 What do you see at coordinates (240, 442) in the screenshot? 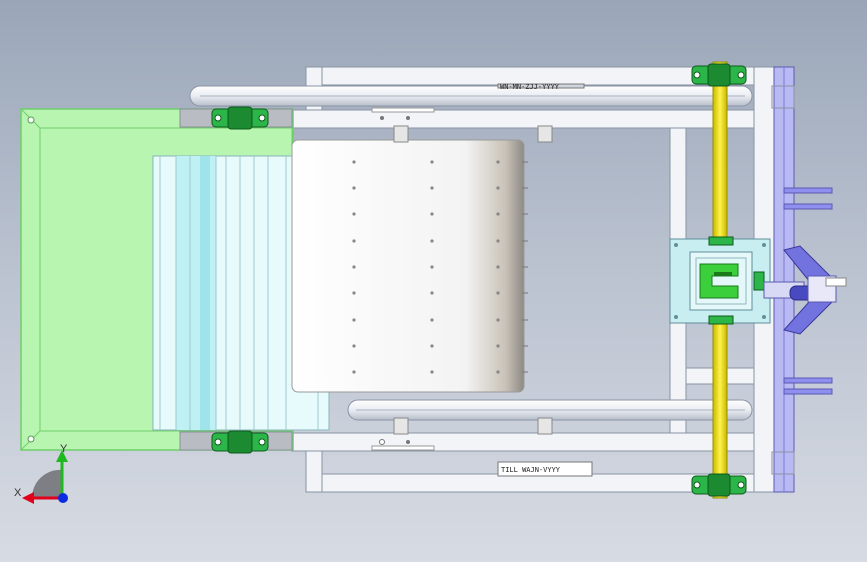
I see `bearing-bottom-left` at bounding box center [240, 442].